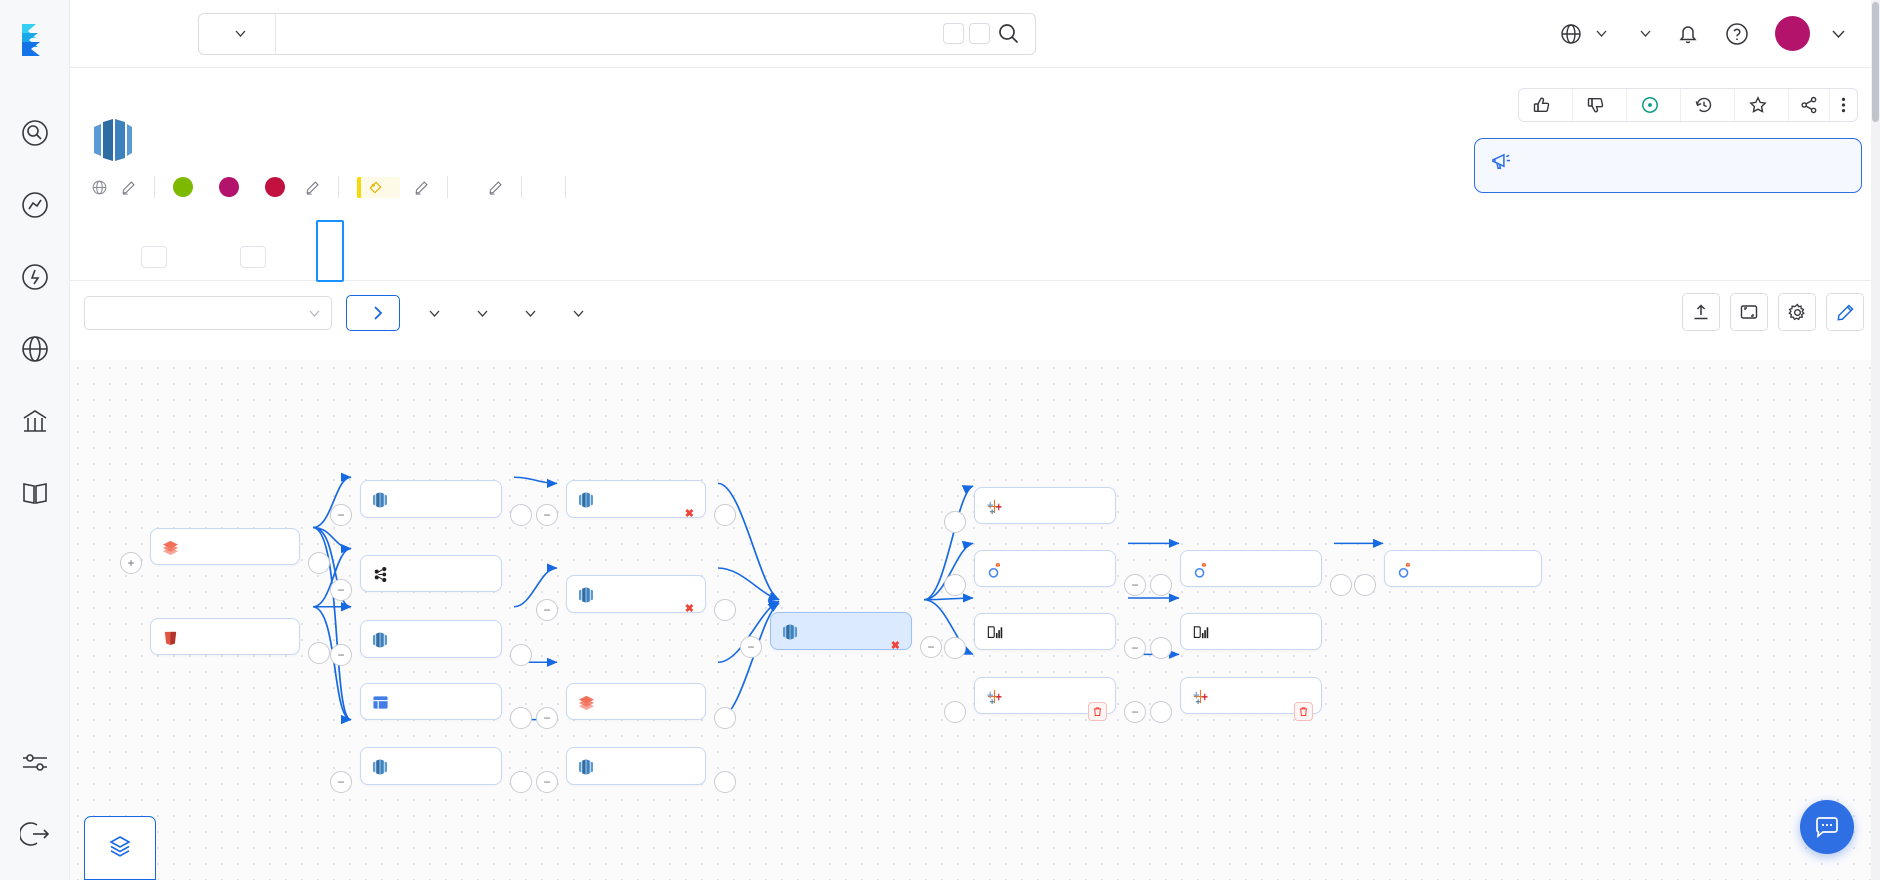 The width and height of the screenshot is (1880, 880). What do you see at coordinates (1642, 34) in the screenshot?
I see `language-selector` at bounding box center [1642, 34].